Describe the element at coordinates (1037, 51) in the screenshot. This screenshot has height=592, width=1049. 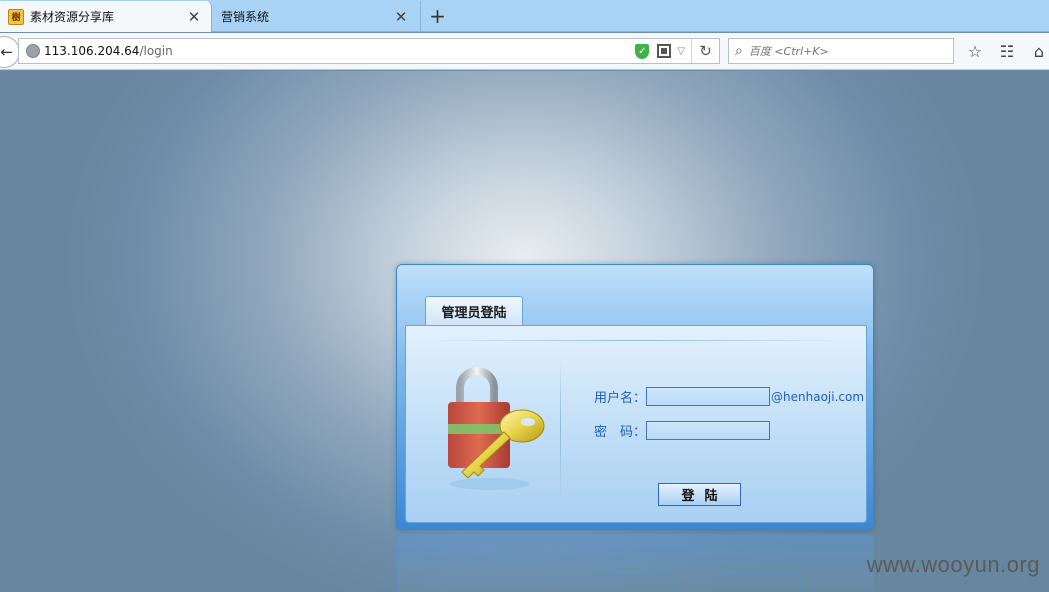
I see `home-icon: ⌂` at that location.